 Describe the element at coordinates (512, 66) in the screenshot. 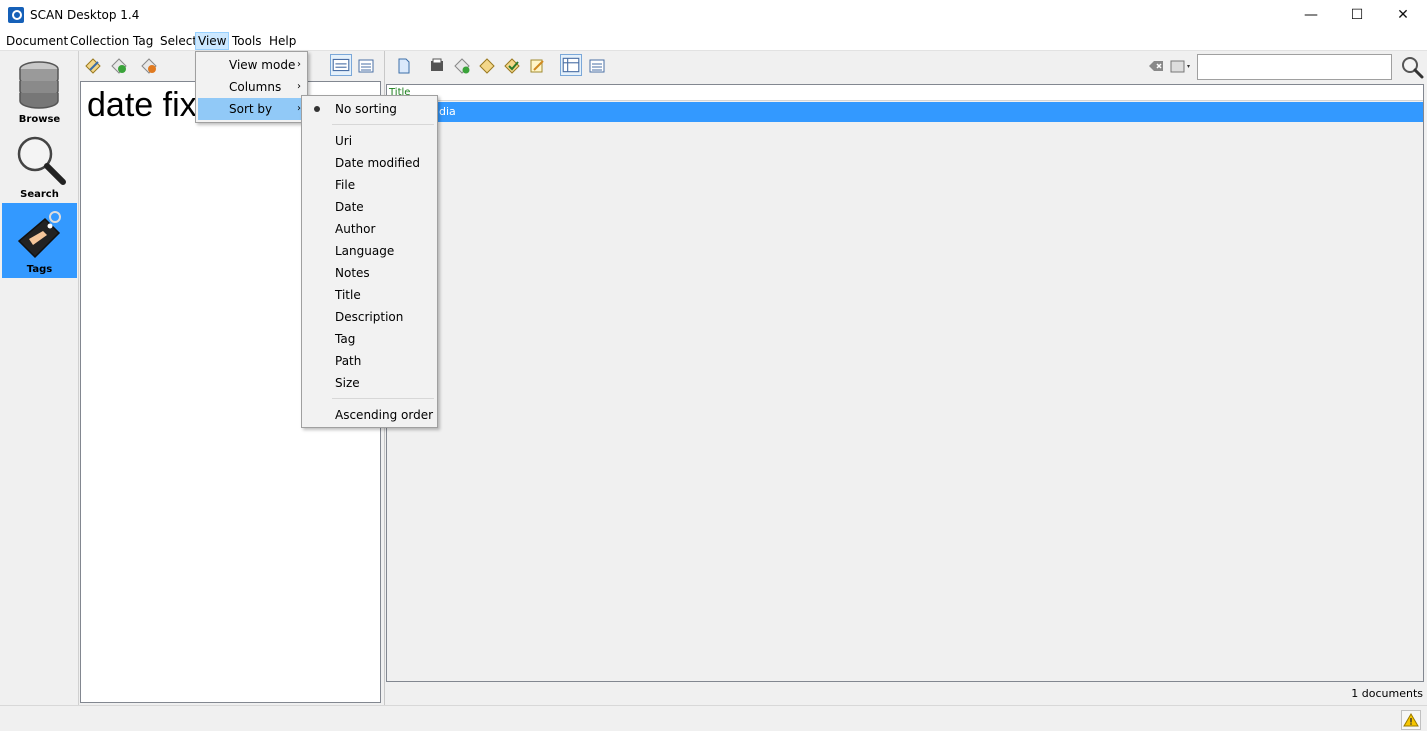

I see `check-document-icon` at that location.